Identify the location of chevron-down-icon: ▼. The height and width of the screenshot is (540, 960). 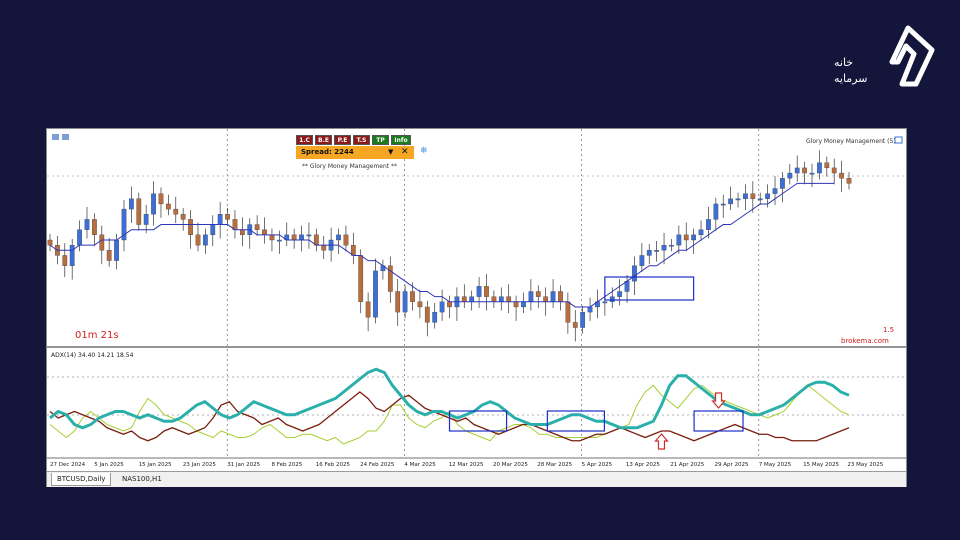
(390, 152).